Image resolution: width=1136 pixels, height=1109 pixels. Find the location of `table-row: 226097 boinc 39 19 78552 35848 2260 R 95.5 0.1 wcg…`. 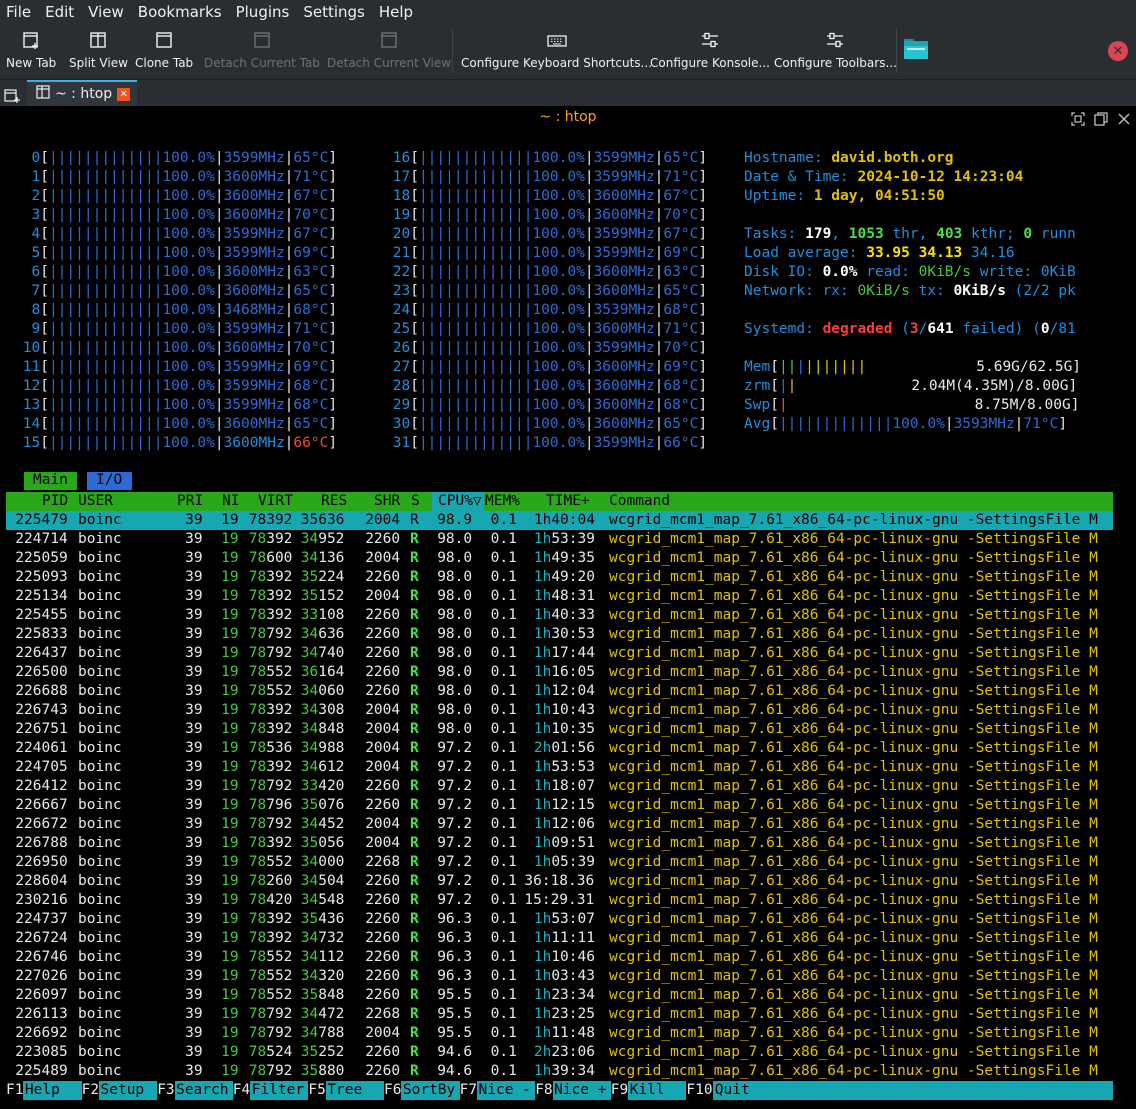

table-row: 226097 boinc 39 19 78552 35848 2260 R 95.5 0.1 wcg… is located at coordinates (568, 995).